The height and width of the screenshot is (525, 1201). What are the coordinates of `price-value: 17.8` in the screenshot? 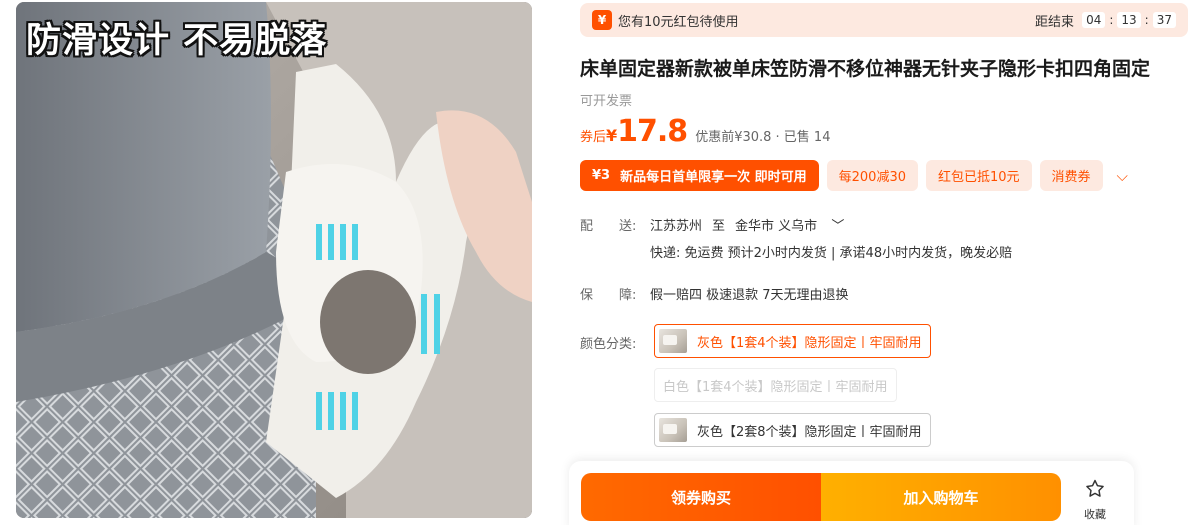 It's located at (652, 131).